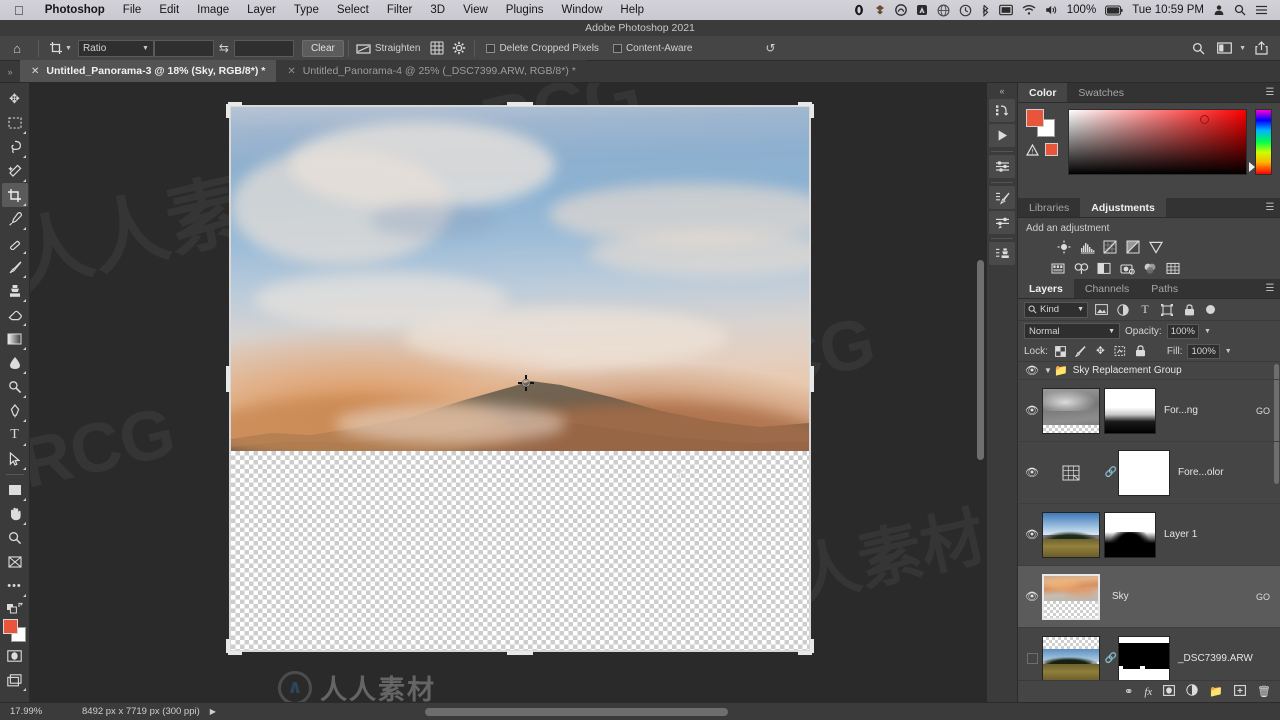  I want to click on menu-item-edit: Edit, so click(169, 10).